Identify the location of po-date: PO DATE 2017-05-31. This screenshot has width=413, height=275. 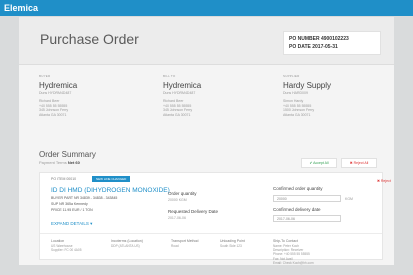
(313, 47).